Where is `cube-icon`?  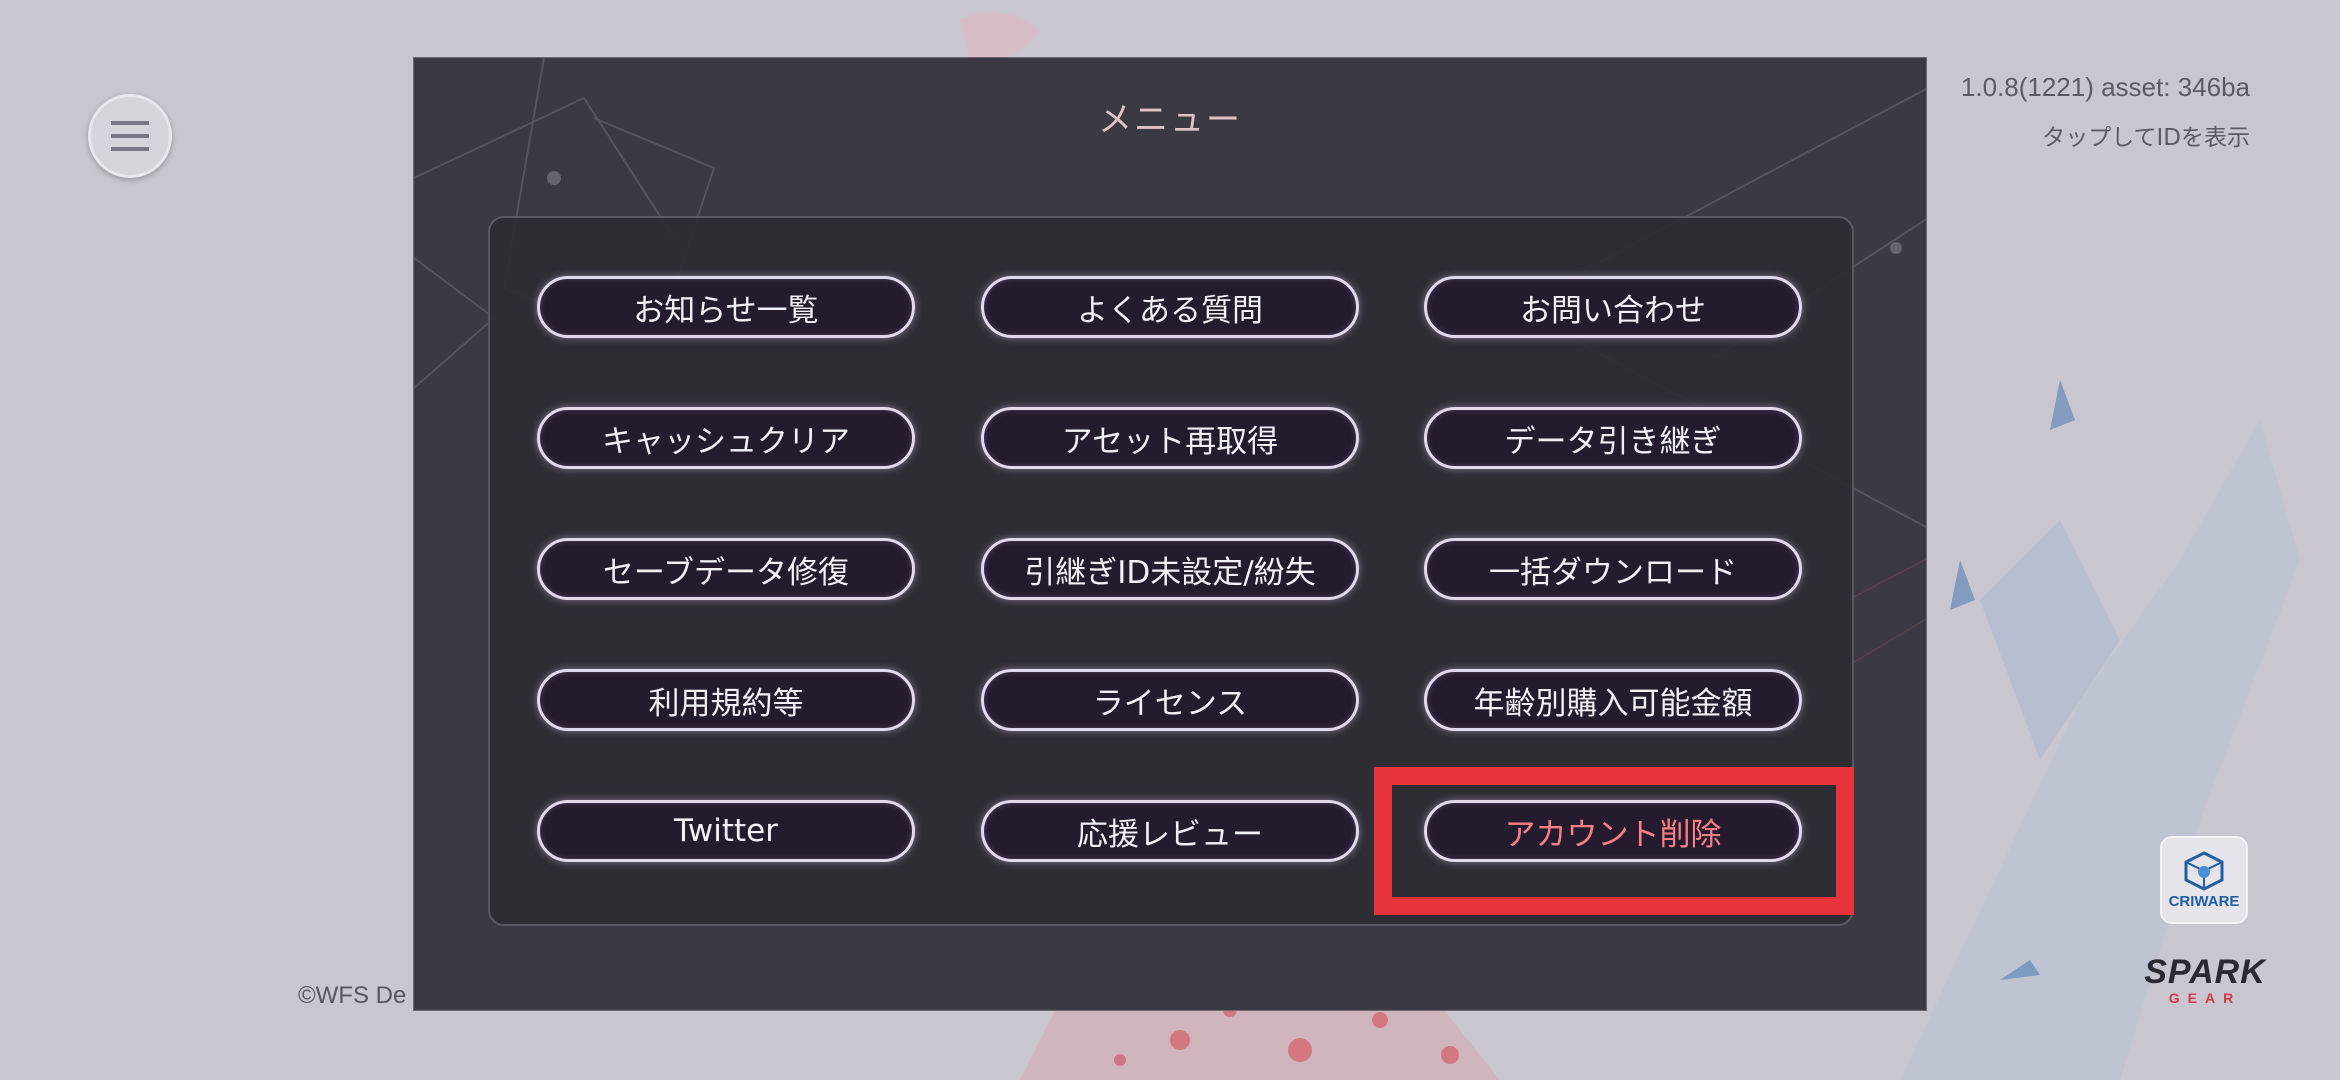
cube-icon is located at coordinates (2204, 870).